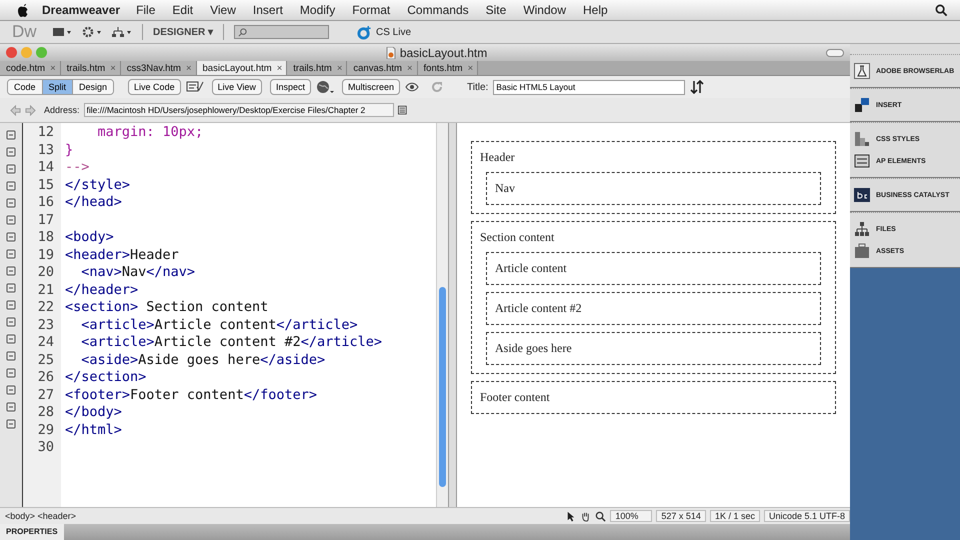 The image size is (960, 540). Describe the element at coordinates (371, 87) in the screenshot. I see `multiscreen-button: Multiscreen` at that location.